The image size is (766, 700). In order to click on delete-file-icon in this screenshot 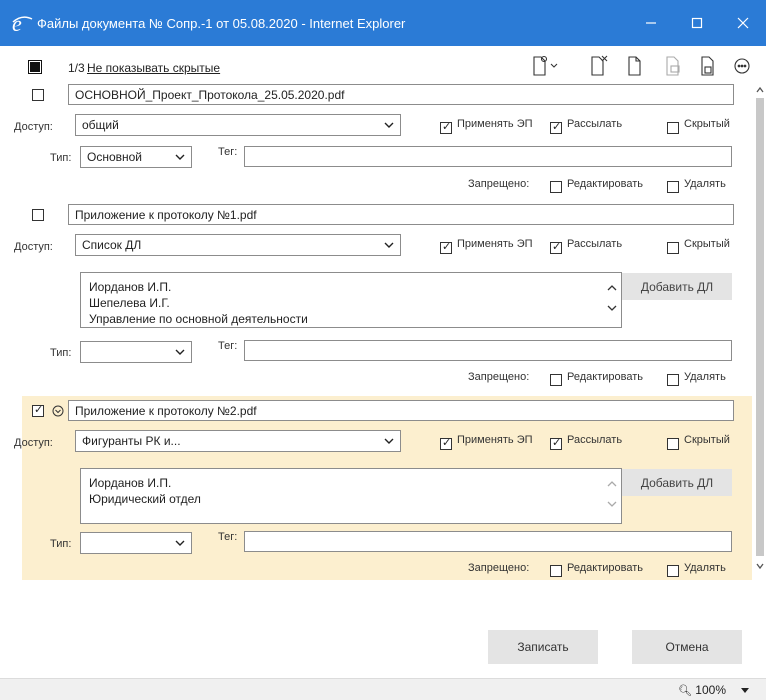, I will do `click(600, 66)`.